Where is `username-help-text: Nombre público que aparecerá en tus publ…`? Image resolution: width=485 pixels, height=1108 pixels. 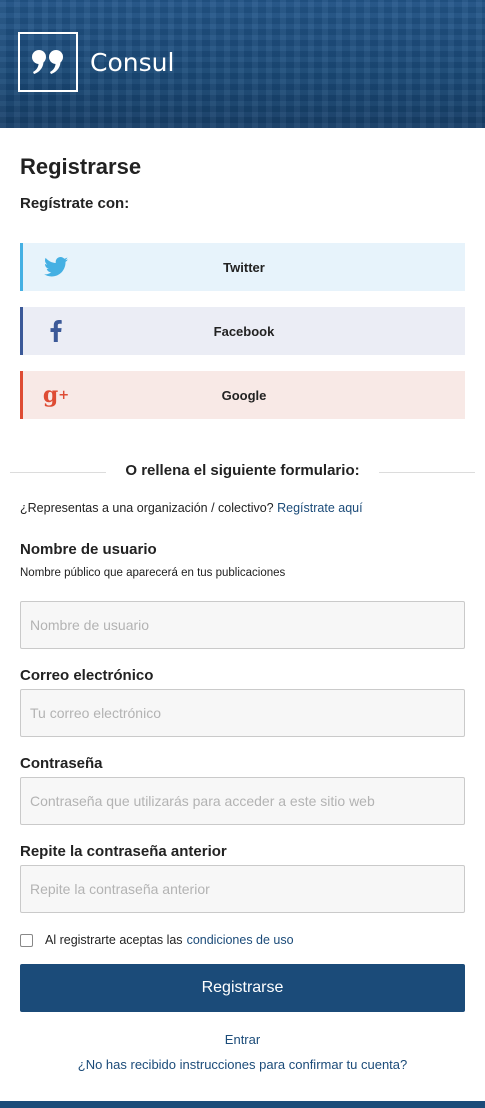 username-help-text: Nombre público que aparecerá en tus publ… is located at coordinates (153, 573).